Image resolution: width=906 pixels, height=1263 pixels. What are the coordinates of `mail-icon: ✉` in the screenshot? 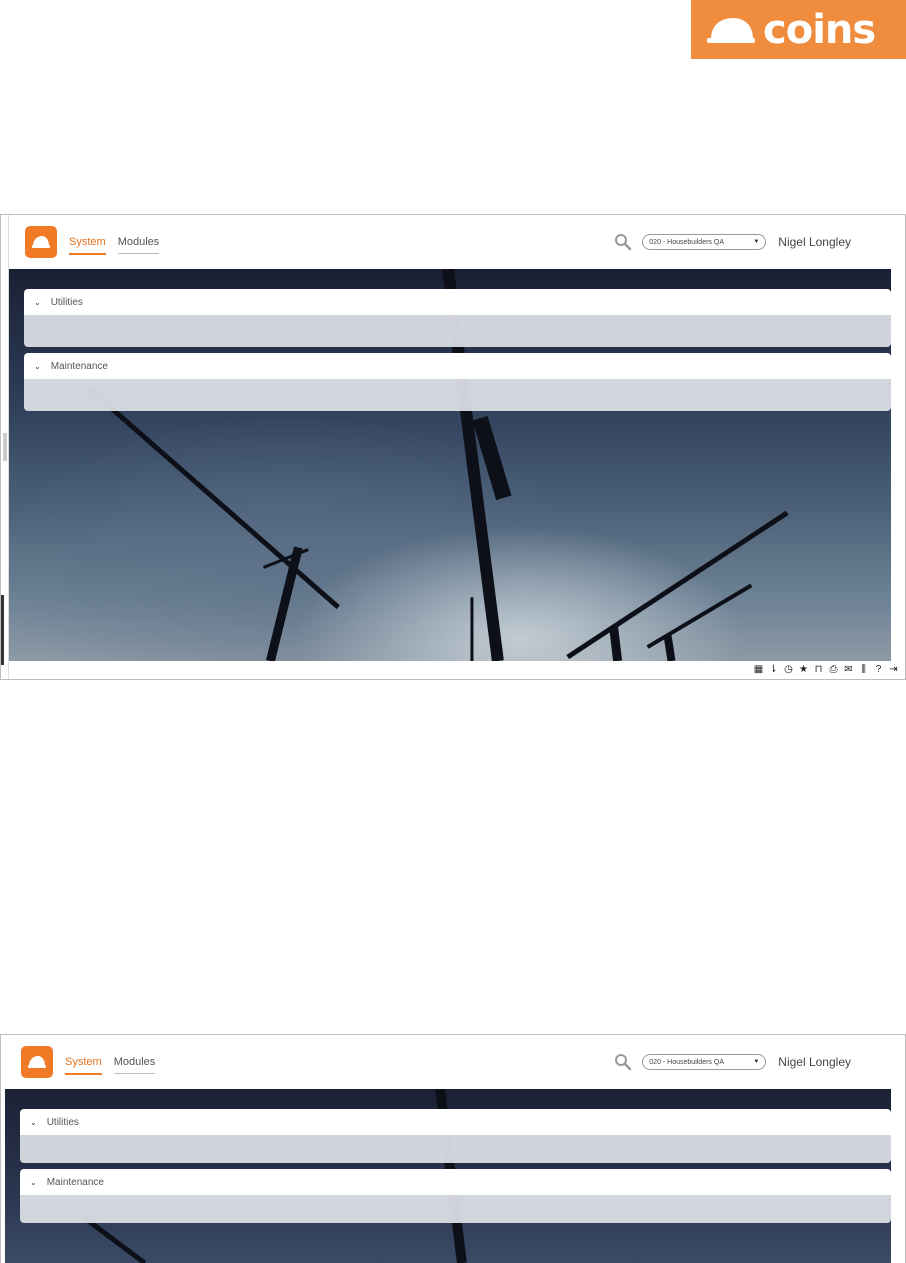 It's located at (848, 670).